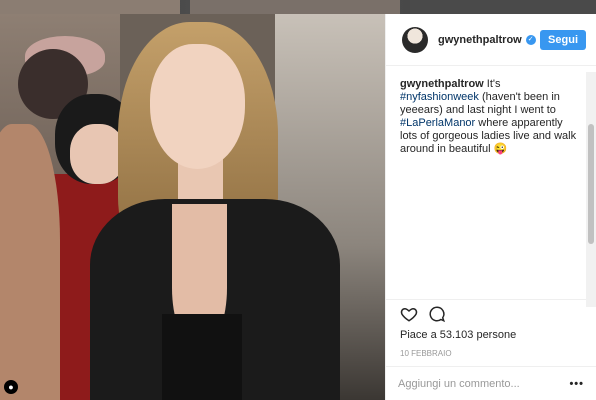  Describe the element at coordinates (563, 39) in the screenshot. I see `follow-button: Segui` at that location.